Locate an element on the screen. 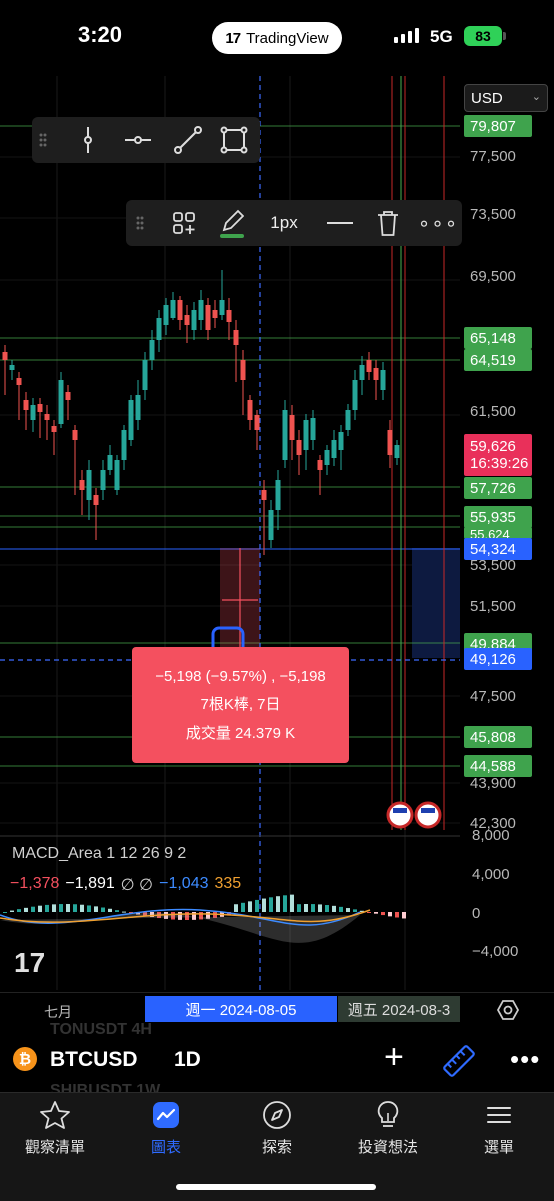  drawing-properties-toolbar: 1px ∘∘∘ is located at coordinates (294, 223).